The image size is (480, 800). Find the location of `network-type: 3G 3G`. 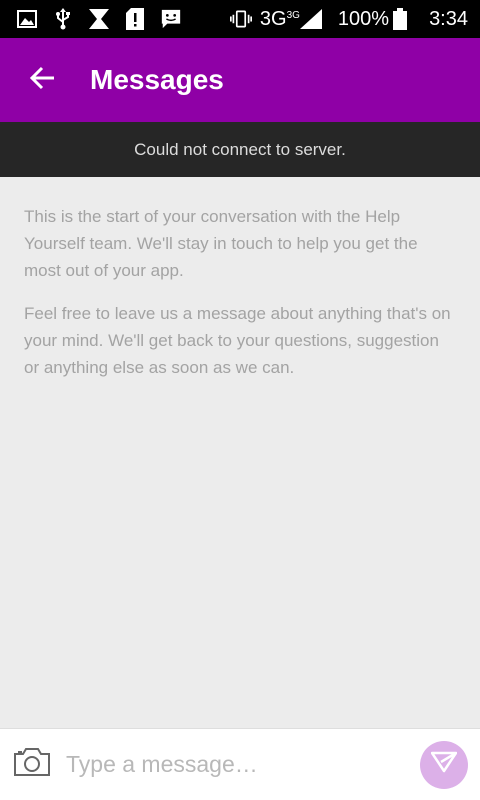

network-type: 3G 3G is located at coordinates (280, 19).